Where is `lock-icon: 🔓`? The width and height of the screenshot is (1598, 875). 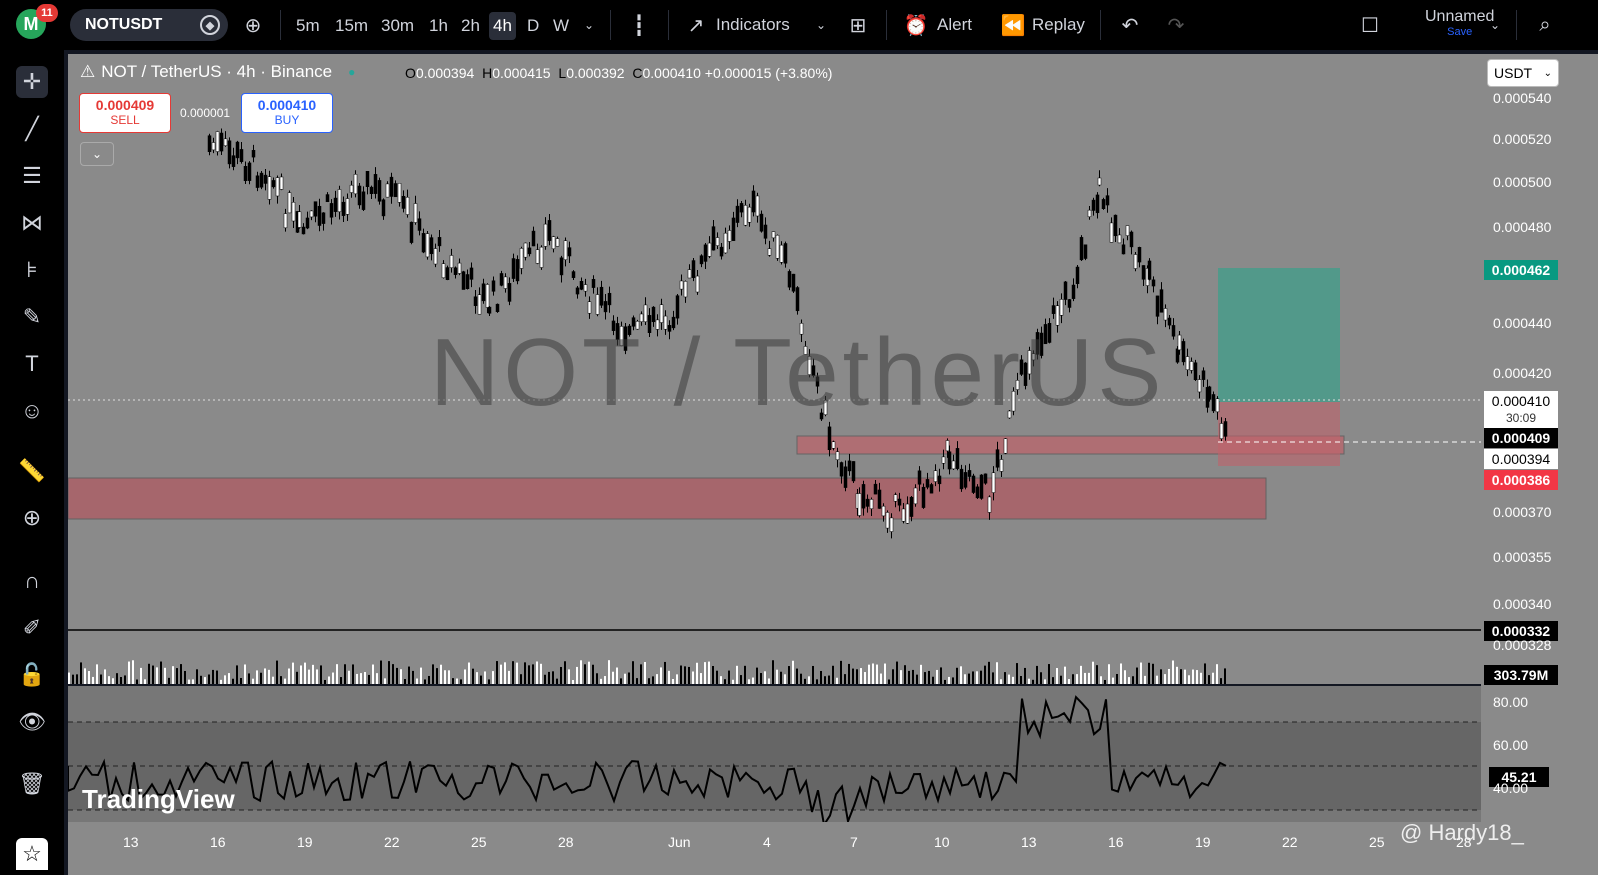
lock-icon: 🔓 is located at coordinates (32, 675).